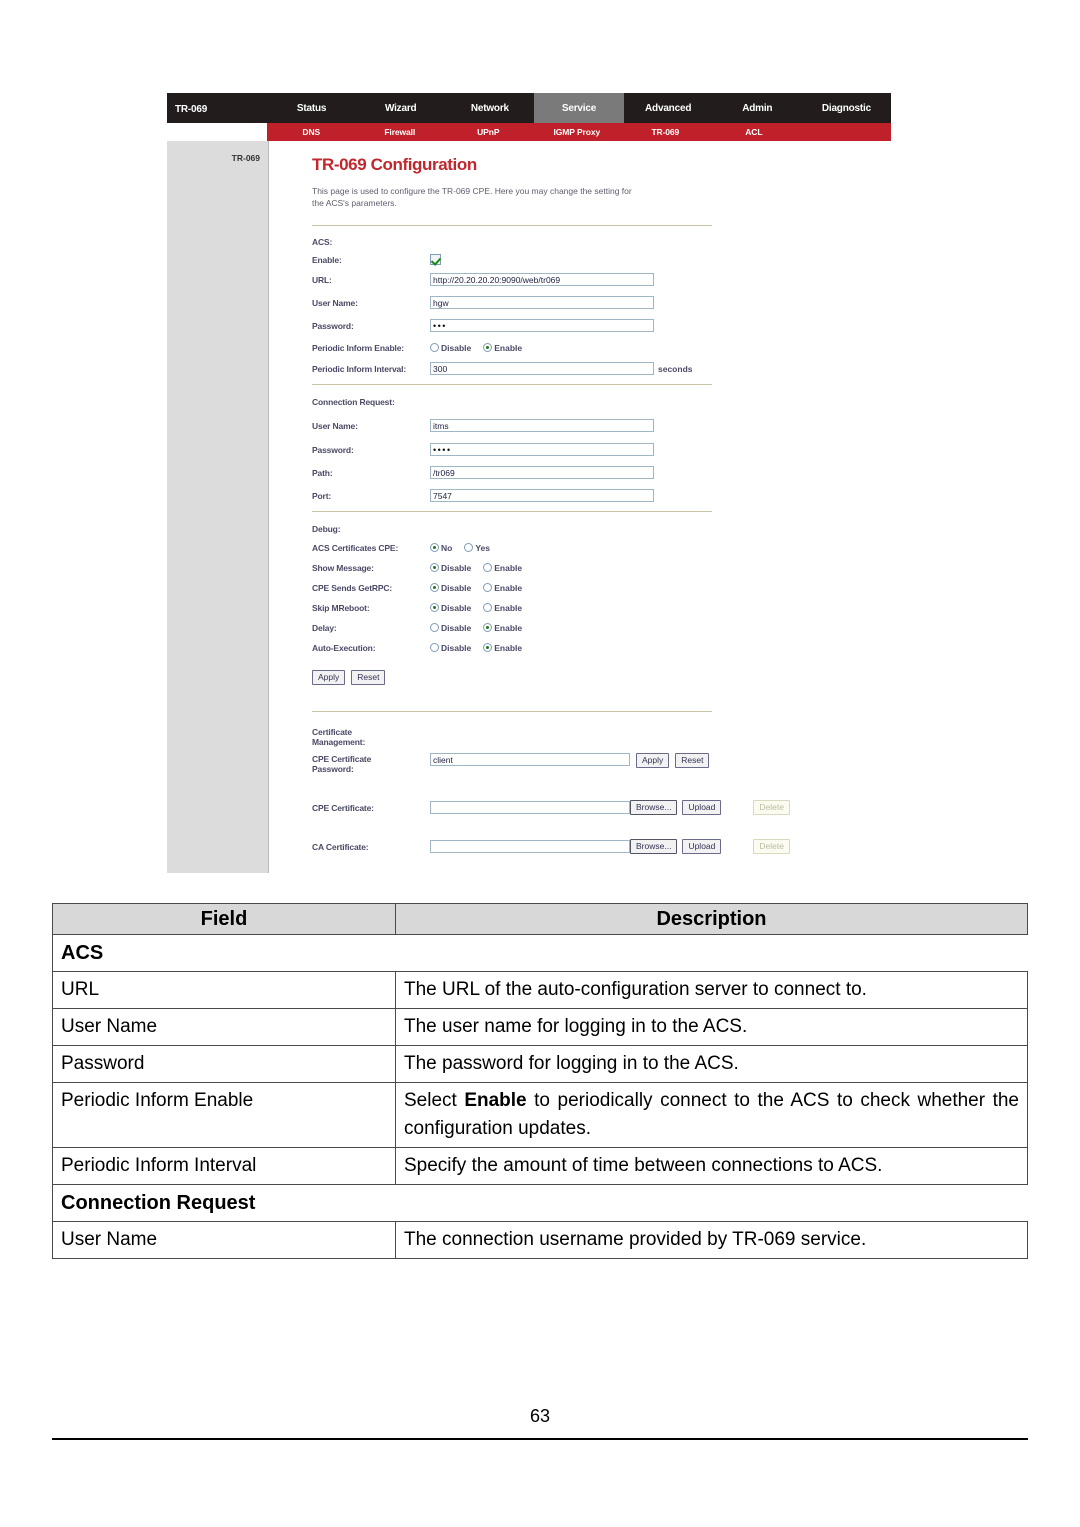 The image size is (1080, 1527). I want to click on cr-path-input: /tr069, so click(542, 472).